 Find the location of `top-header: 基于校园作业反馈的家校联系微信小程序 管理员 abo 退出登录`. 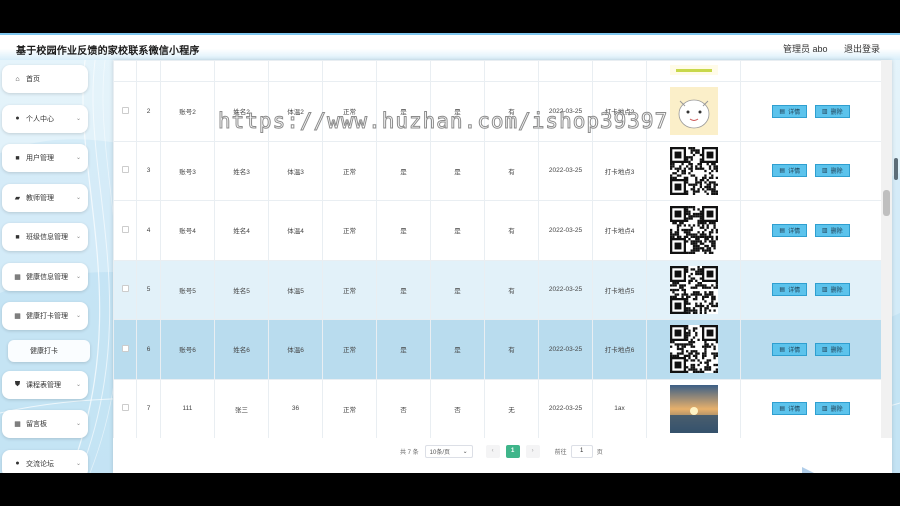

top-header: 基于校园作业反馈的家校联系微信小程序 管理员 abo 退出登录 is located at coordinates (450, 46).